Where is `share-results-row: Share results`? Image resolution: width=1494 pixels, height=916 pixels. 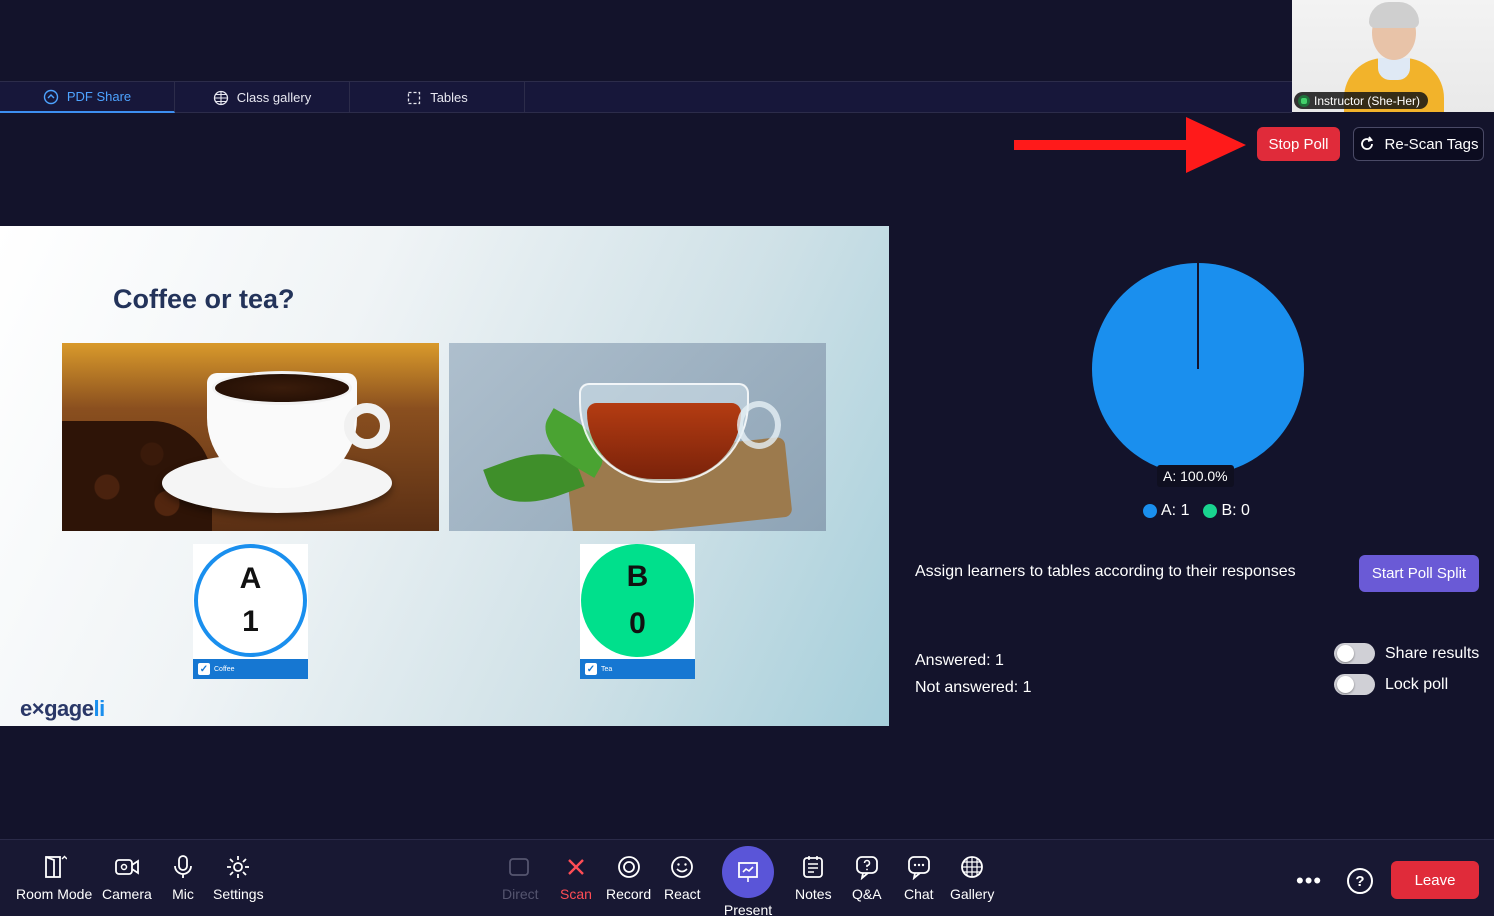
share-results-row: Share results is located at coordinates (1406, 653).